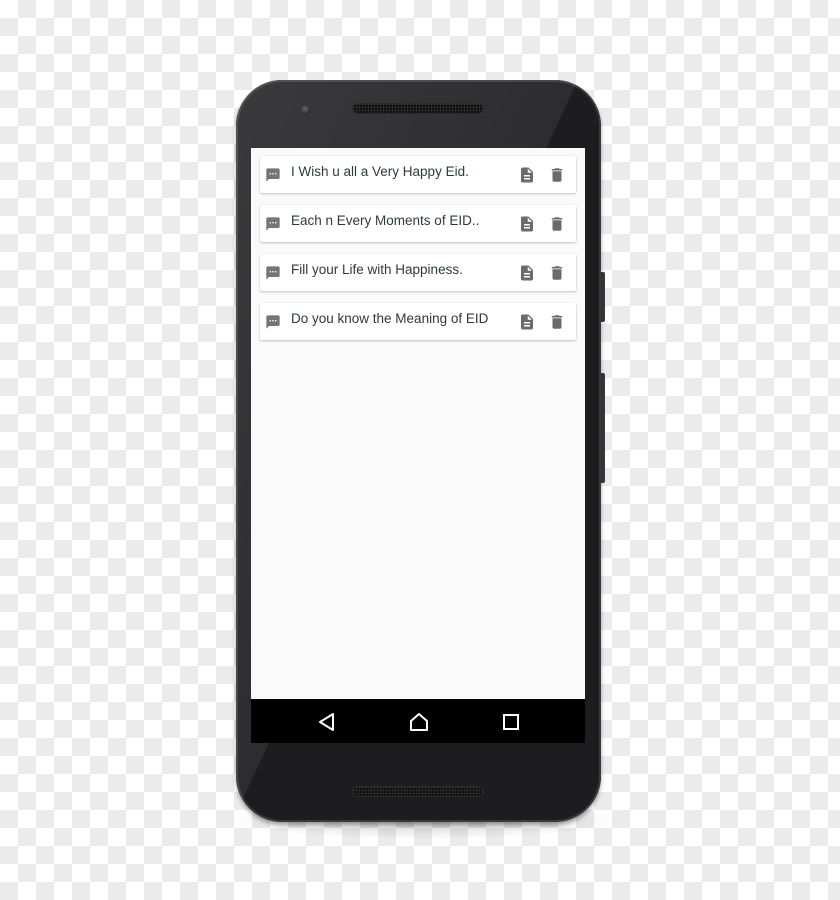  I want to click on message-card: I Wish u all a Very Happy Eid., so click(418, 174).